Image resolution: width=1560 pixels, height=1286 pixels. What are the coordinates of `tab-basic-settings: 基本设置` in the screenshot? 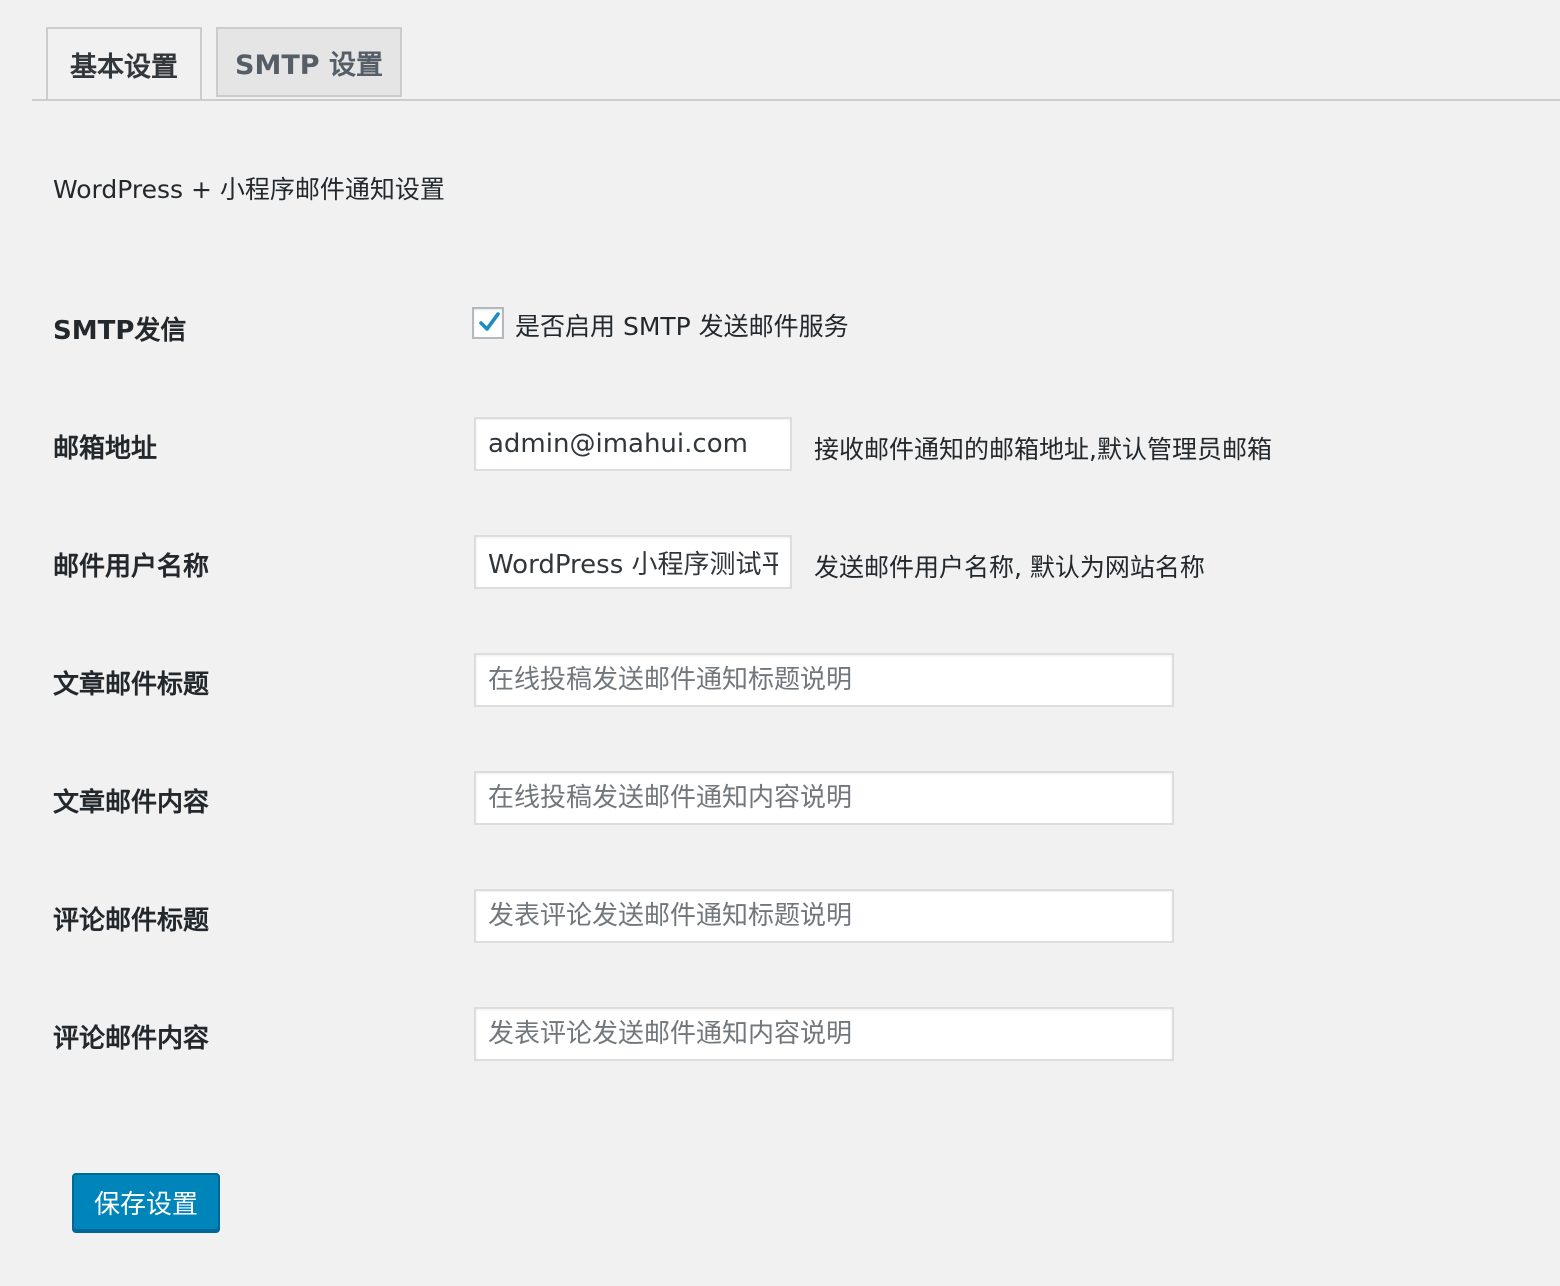 It's located at (124, 63).